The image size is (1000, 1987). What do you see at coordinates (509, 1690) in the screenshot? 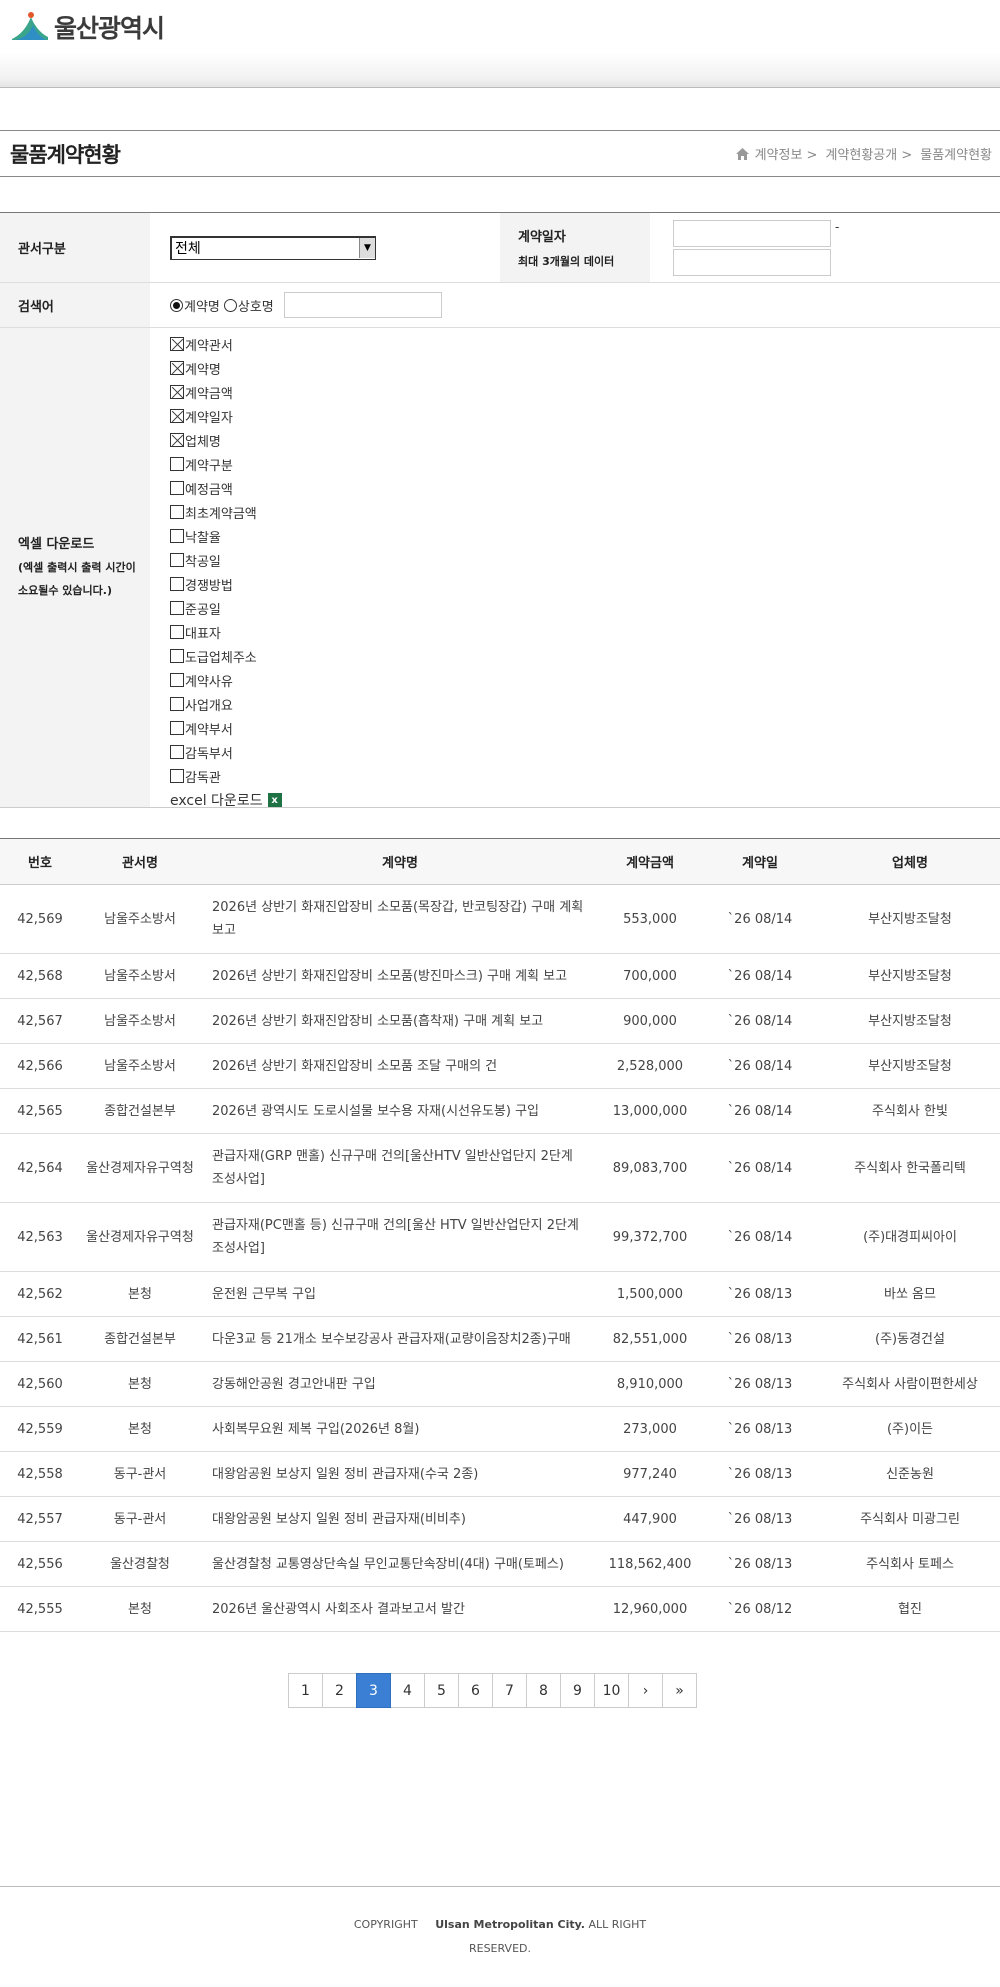
I see `page-link: 7` at bounding box center [509, 1690].